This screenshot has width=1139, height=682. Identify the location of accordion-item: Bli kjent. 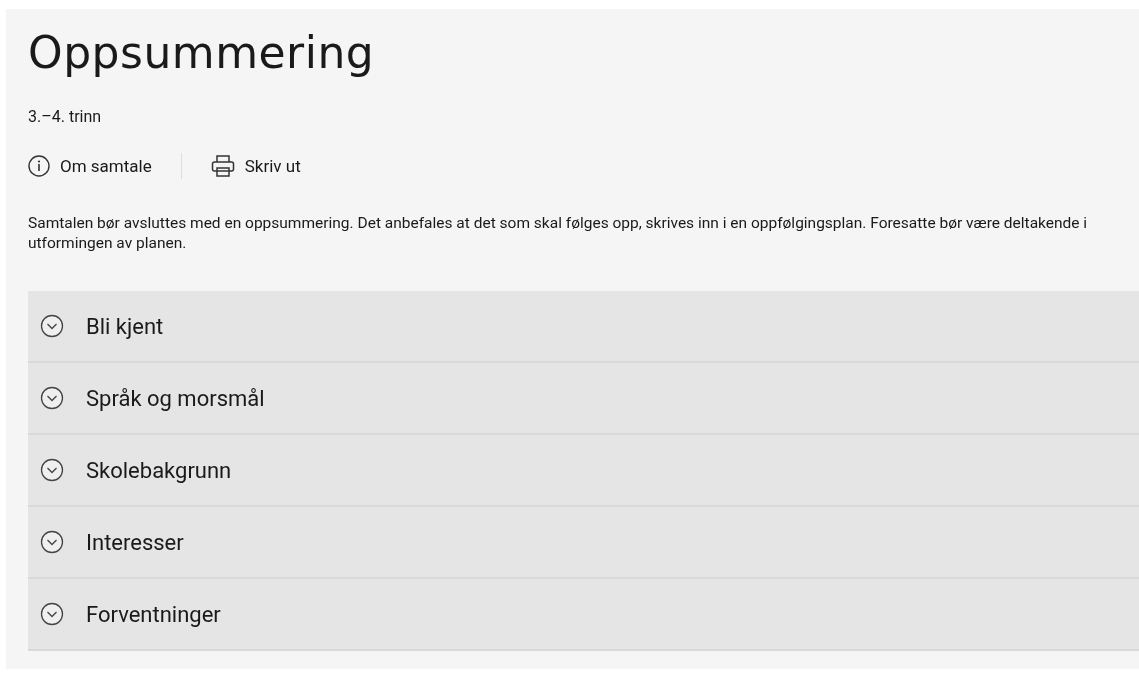
(583, 327).